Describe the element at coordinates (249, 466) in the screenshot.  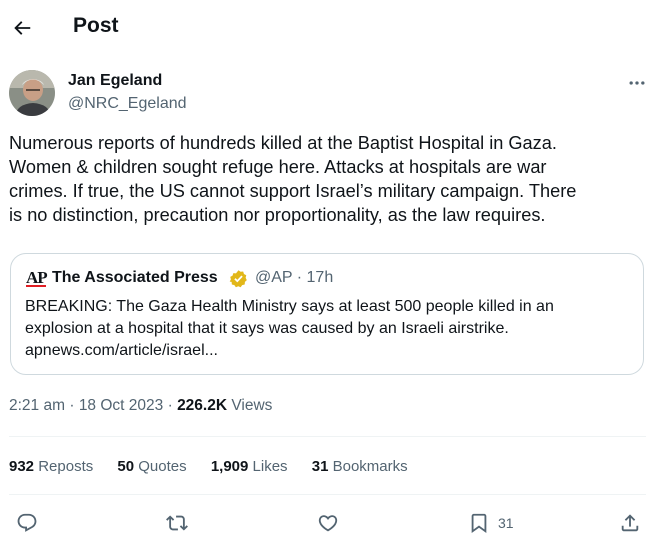
I see `likes-stat: 1,909 Likes` at that location.